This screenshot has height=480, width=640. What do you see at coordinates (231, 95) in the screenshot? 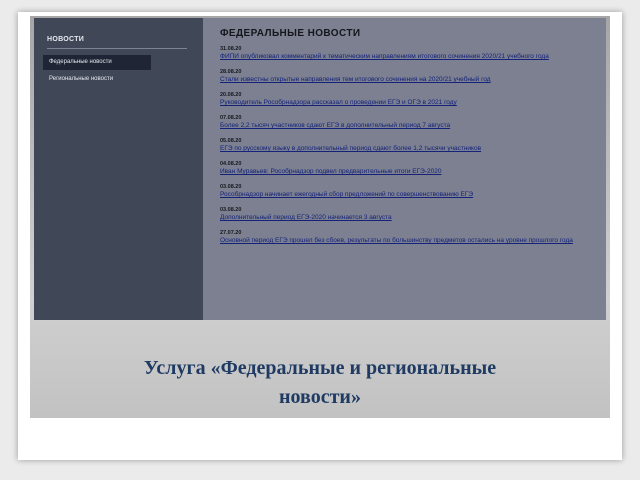
I see `news-date: 20.08.20` at bounding box center [231, 95].